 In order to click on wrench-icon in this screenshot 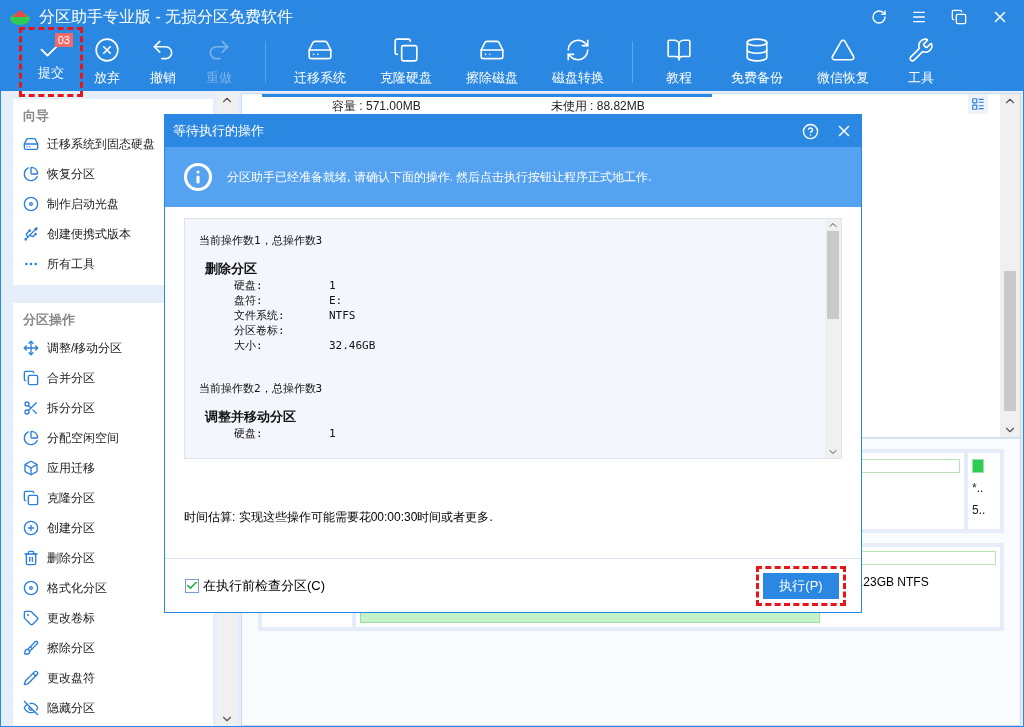, I will do `click(921, 50)`.